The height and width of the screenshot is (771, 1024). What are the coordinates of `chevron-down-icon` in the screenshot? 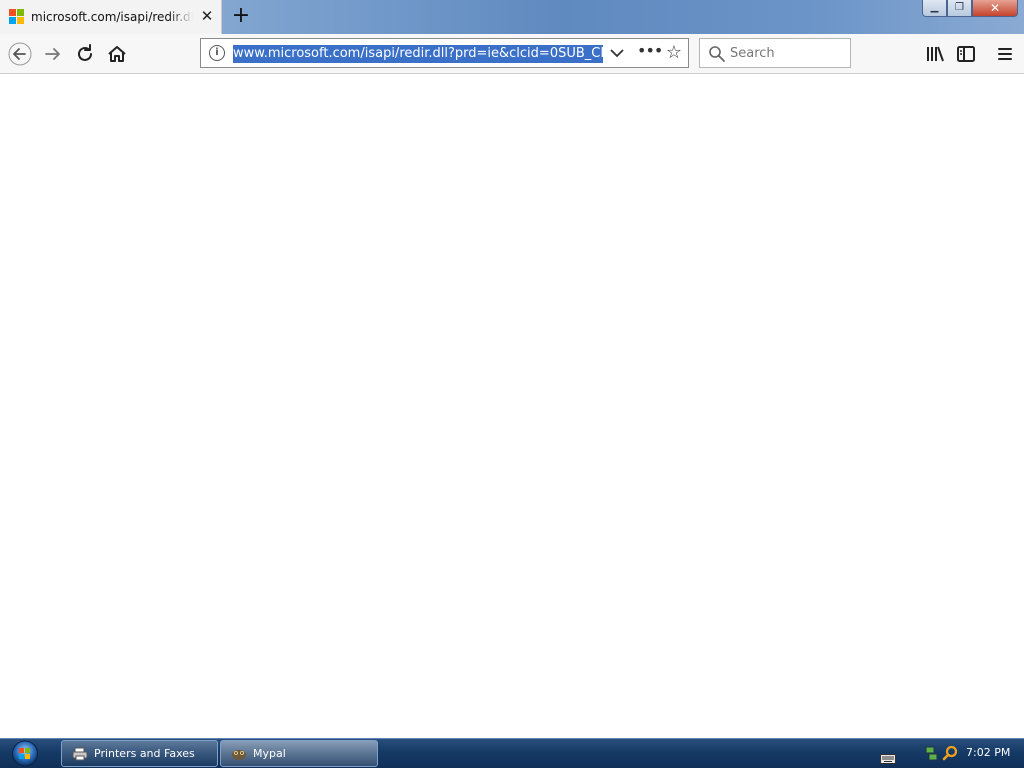 It's located at (617, 53).